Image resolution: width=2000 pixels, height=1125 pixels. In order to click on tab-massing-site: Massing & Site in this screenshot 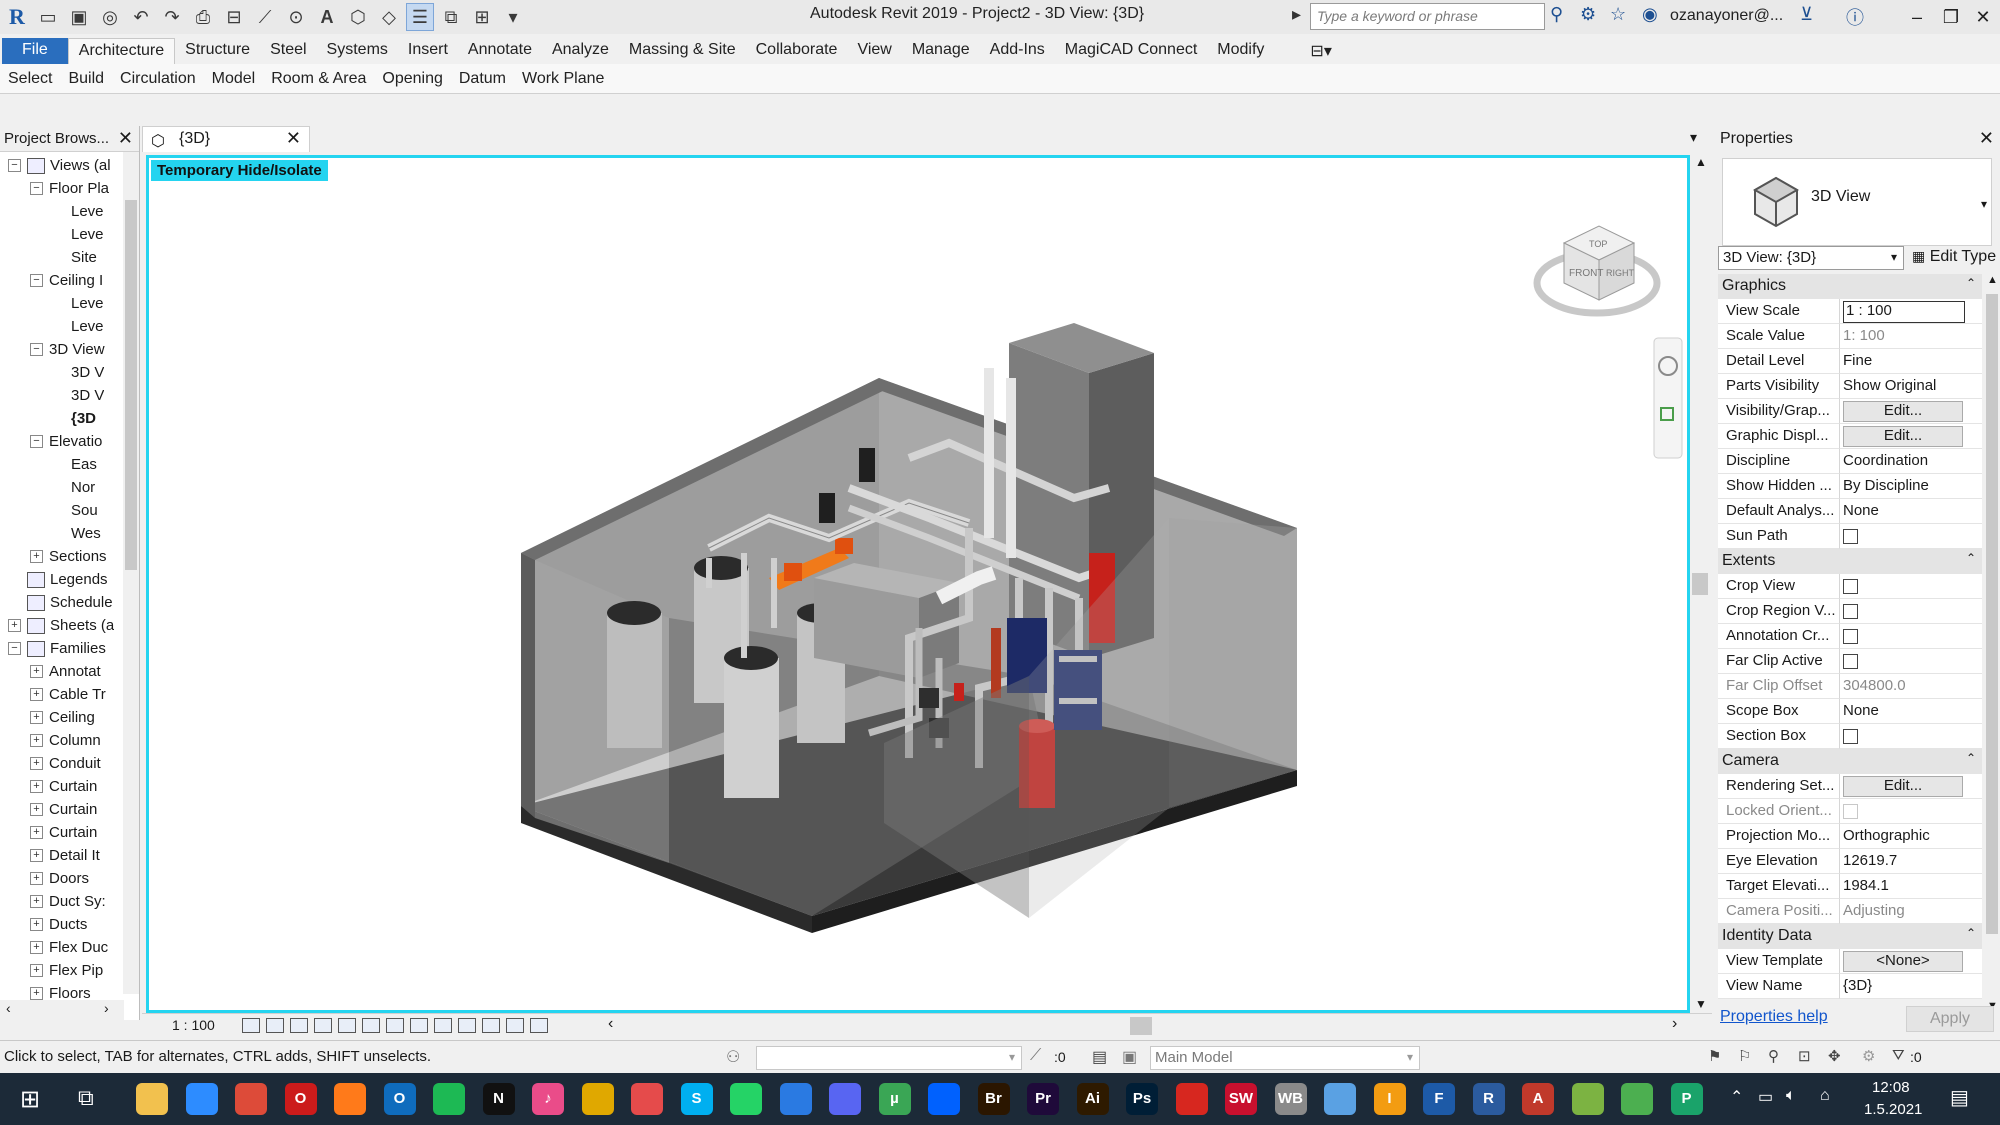, I will do `click(682, 51)`.